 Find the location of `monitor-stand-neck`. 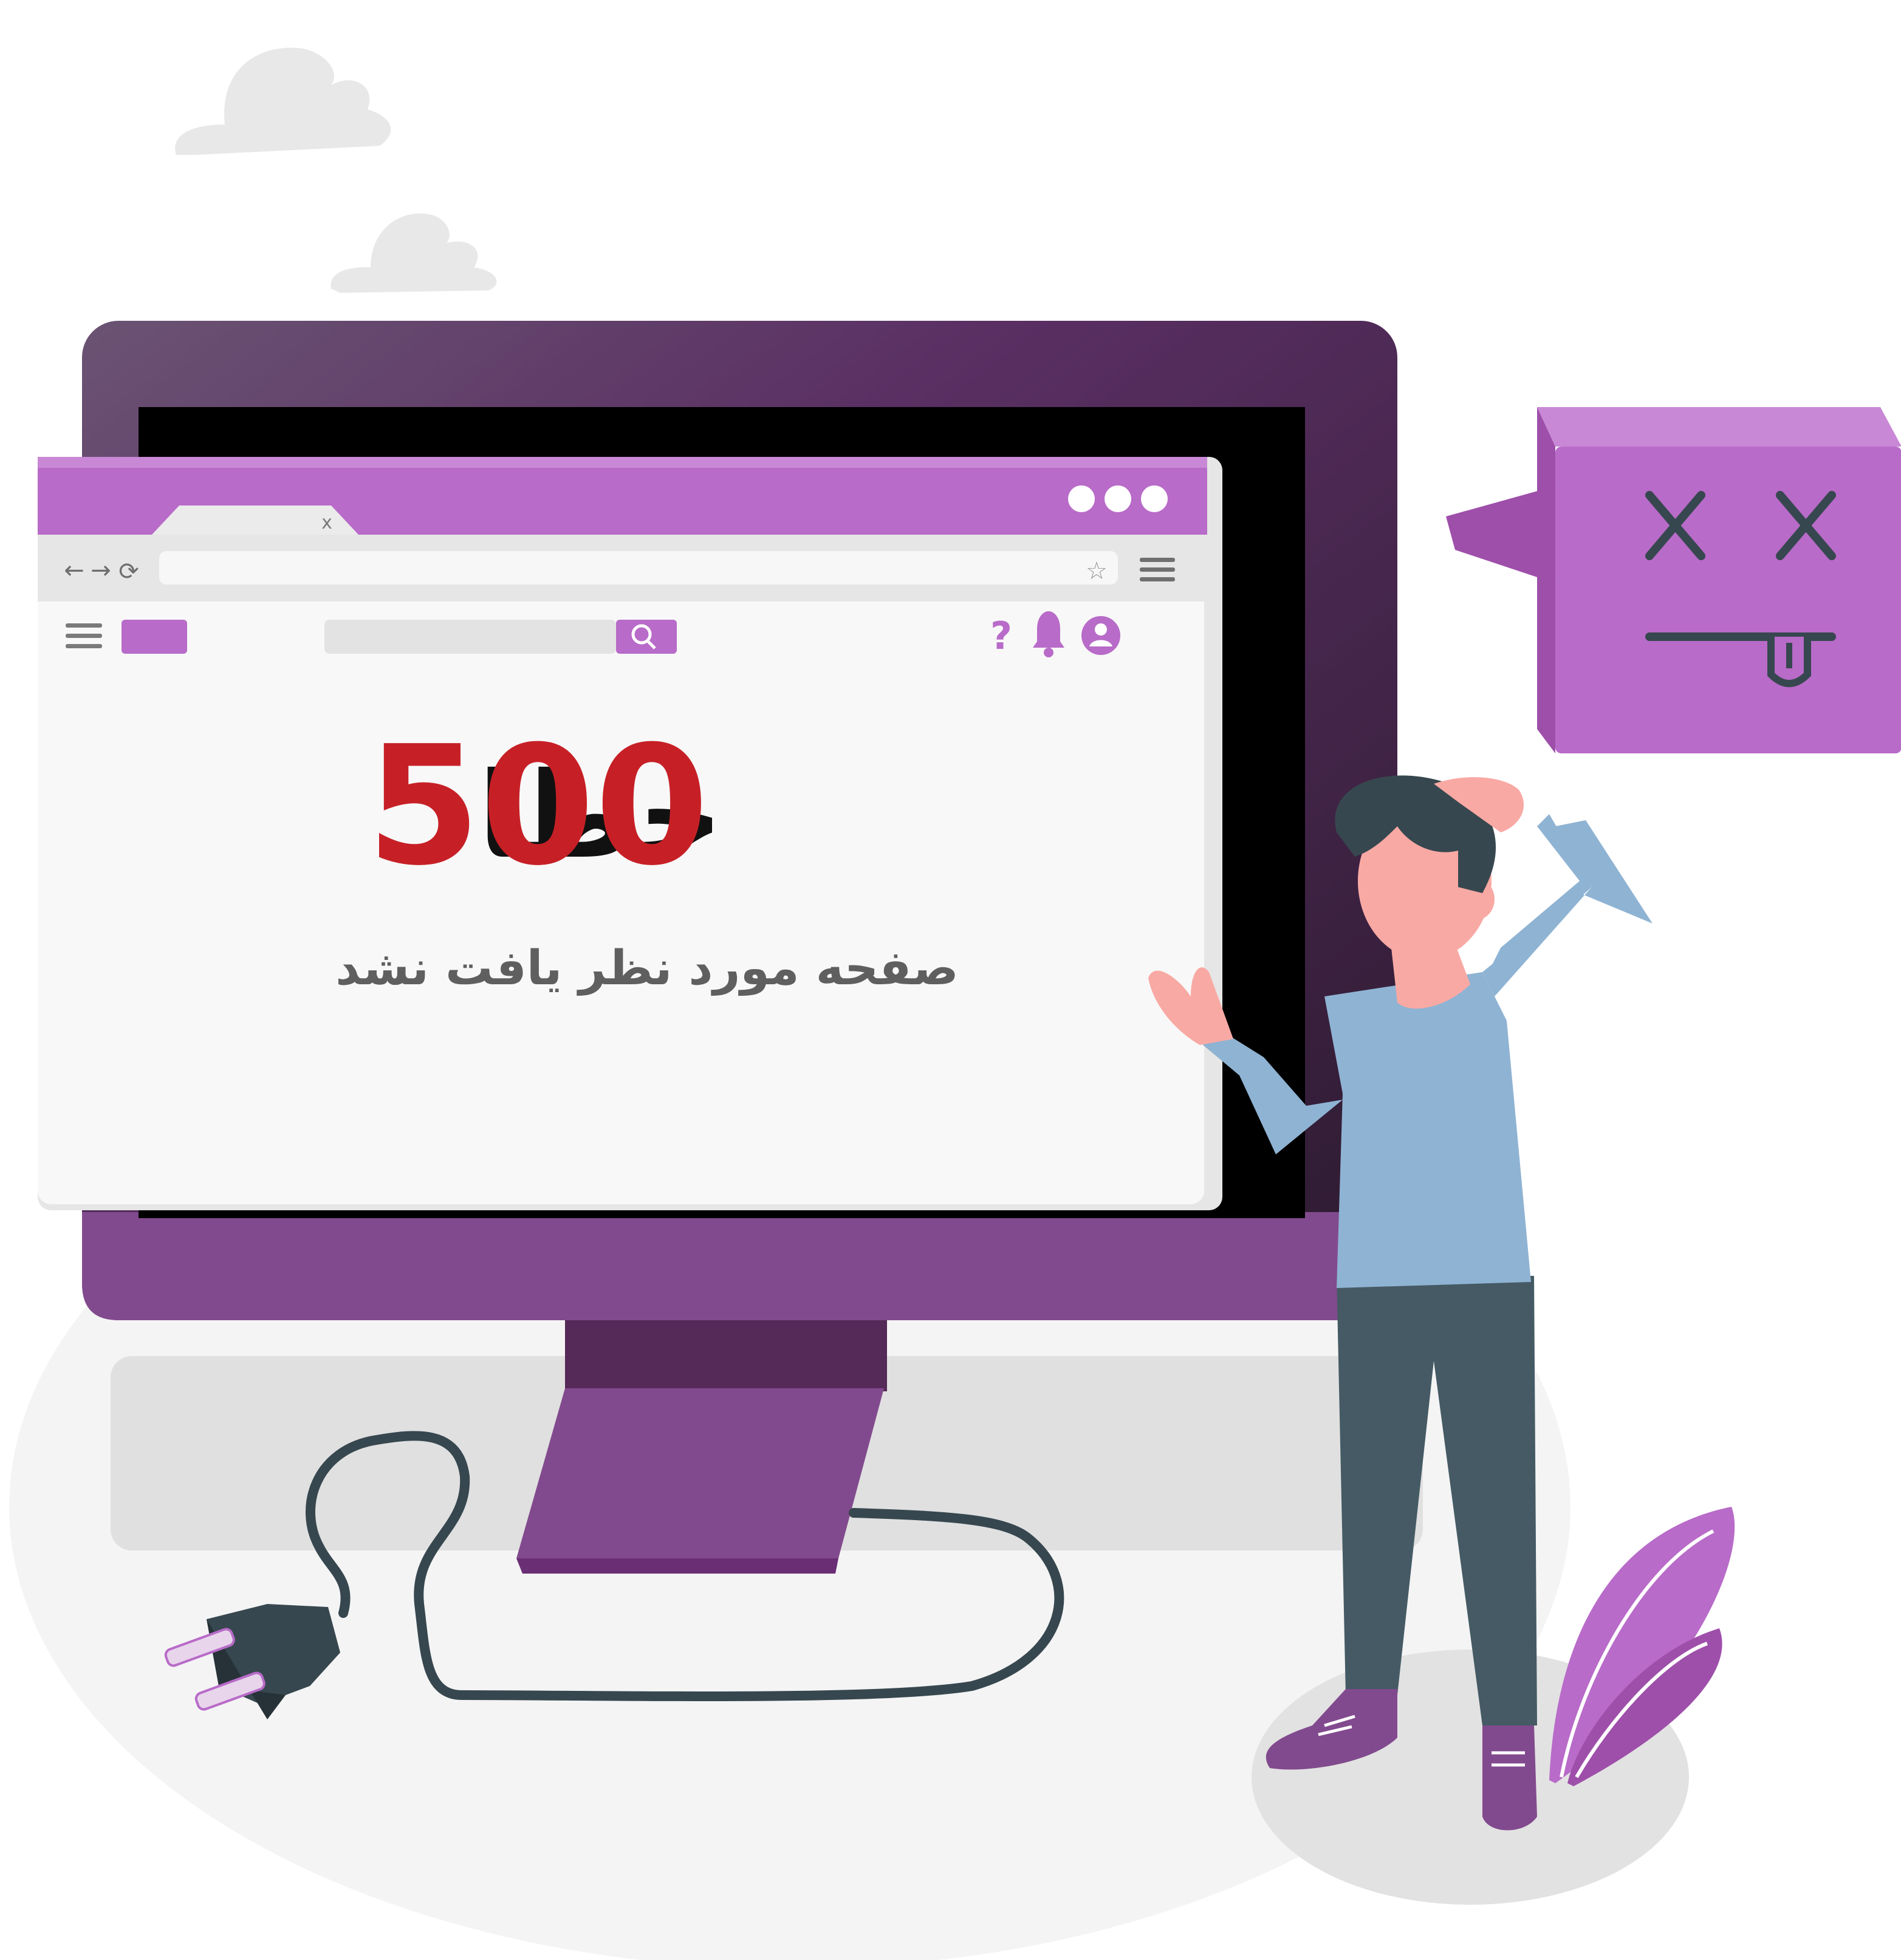

monitor-stand-neck is located at coordinates (726, 1352).